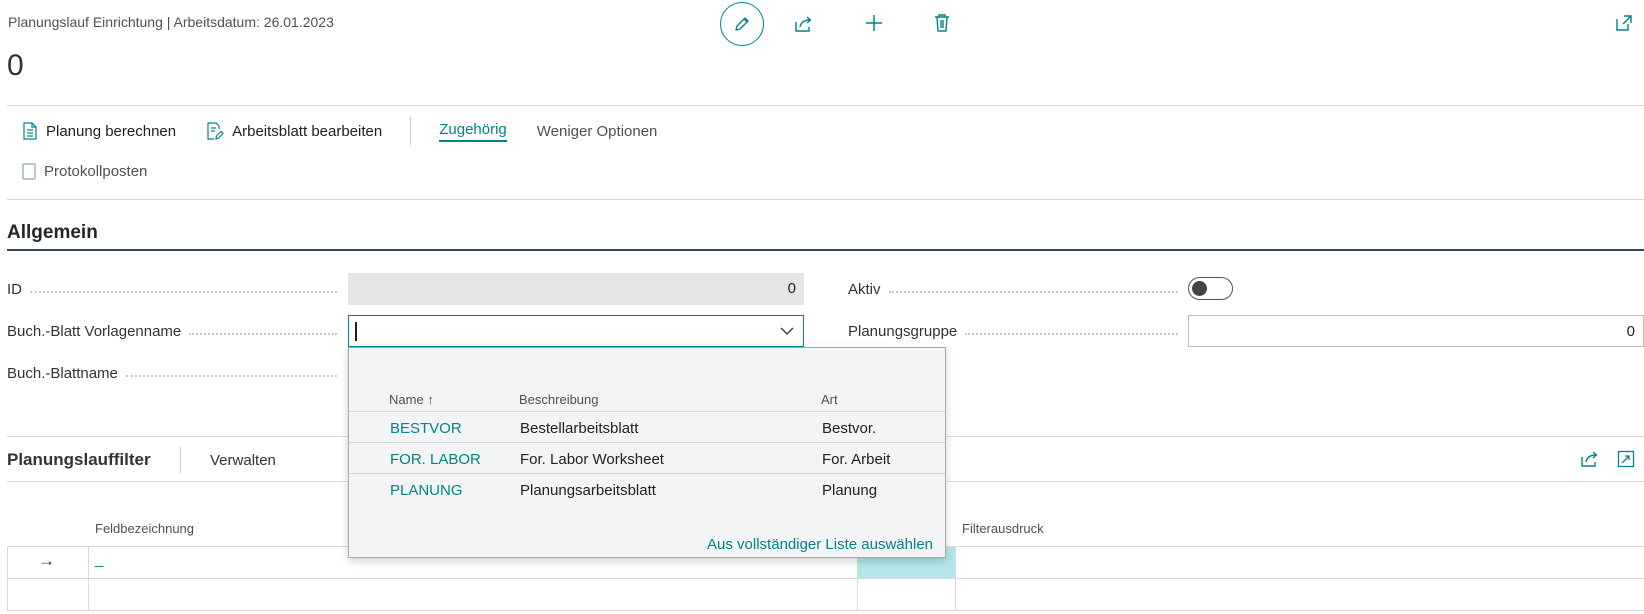 The height and width of the screenshot is (614, 1644). What do you see at coordinates (576, 289) in the screenshot?
I see `id-field: 0` at bounding box center [576, 289].